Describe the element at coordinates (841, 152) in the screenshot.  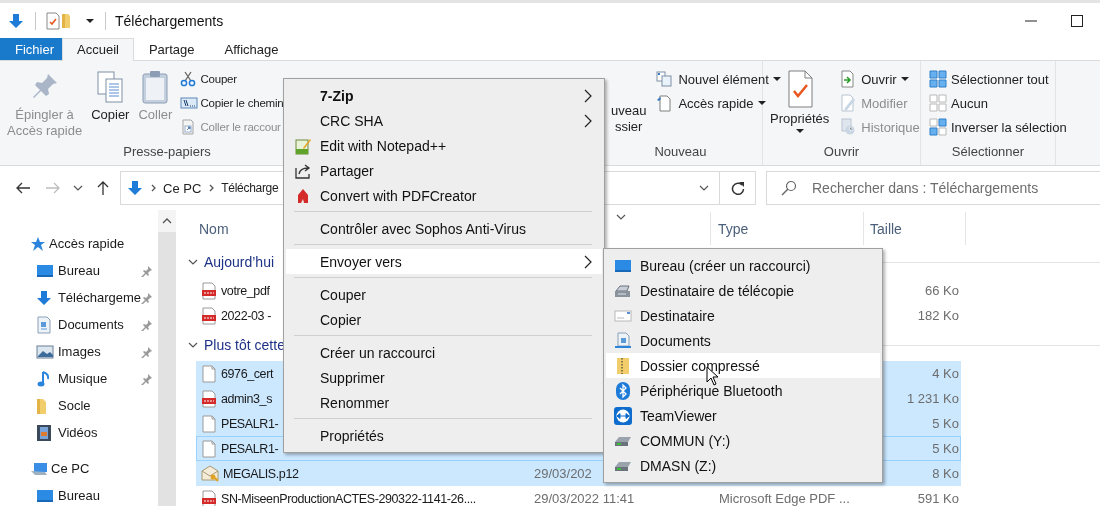
I see `group-label: Ouvrir` at that location.